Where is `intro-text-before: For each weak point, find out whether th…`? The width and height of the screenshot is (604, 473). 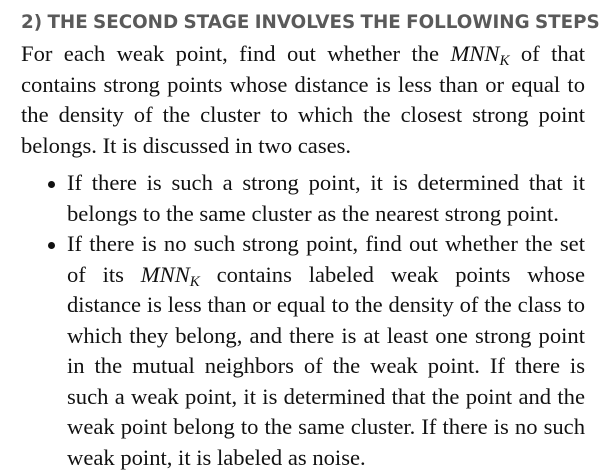 intro-text-before: For each weak point, find out whether th… is located at coordinates (236, 53).